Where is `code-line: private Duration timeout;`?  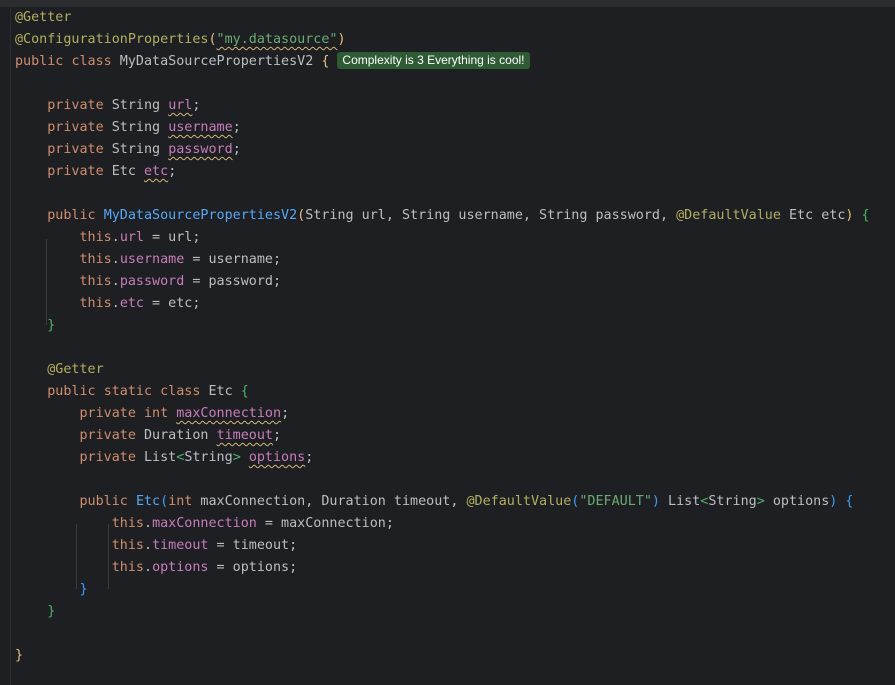 code-line: private Duration timeout; is located at coordinates (442, 436).